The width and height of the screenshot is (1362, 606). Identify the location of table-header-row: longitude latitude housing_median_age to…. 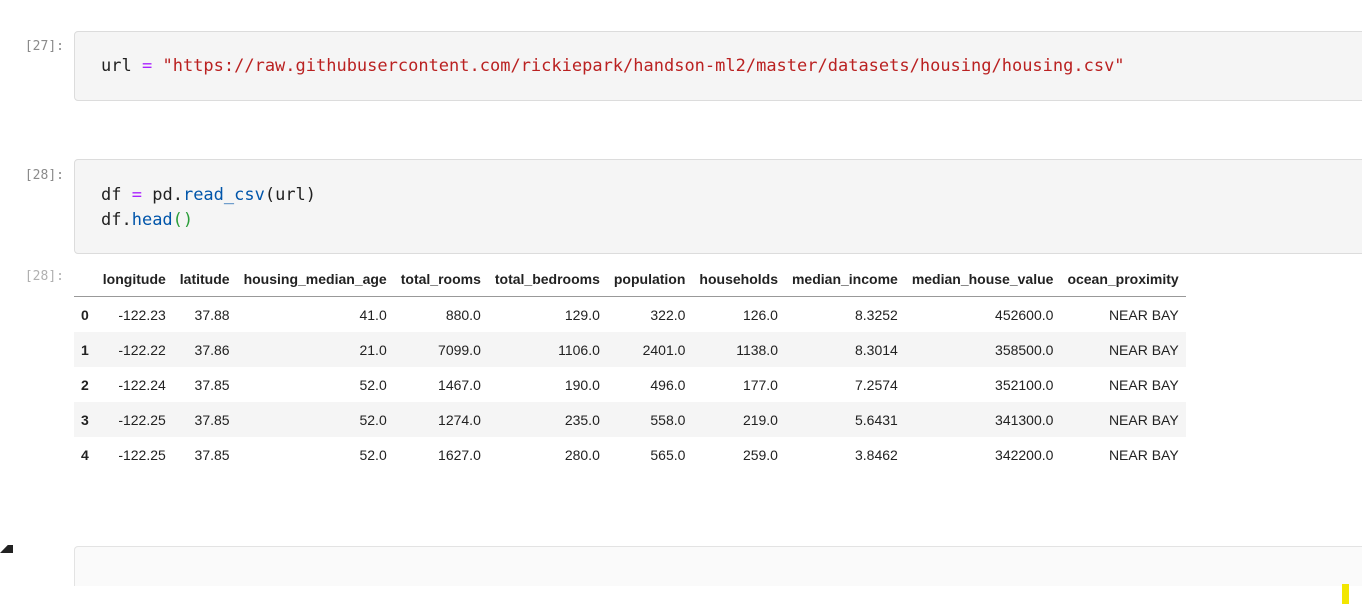
(630, 279).